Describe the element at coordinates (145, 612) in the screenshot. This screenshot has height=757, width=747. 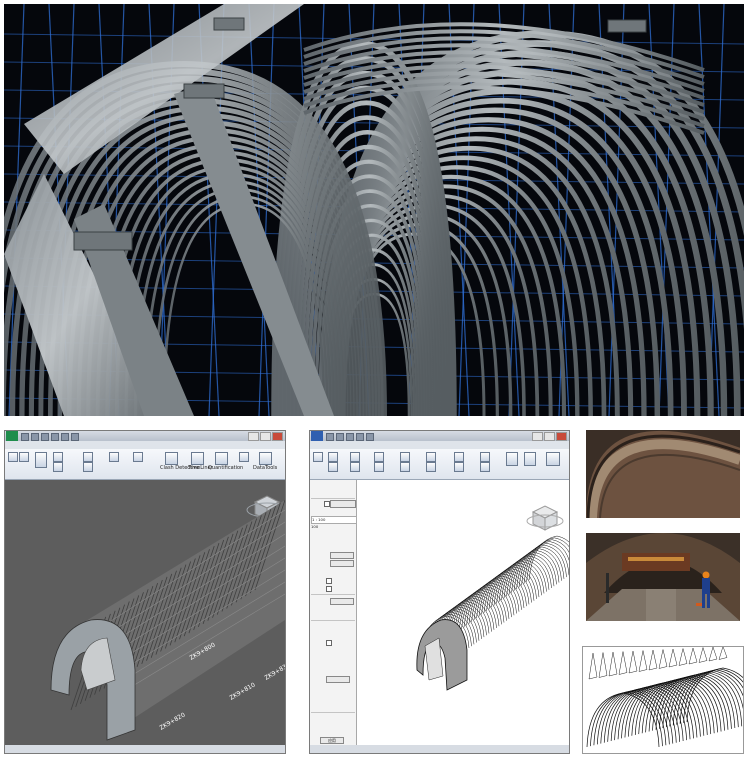
I see `navisworks-3d-viewport: ZK9+800 ZK9+810 ZK9+820 ZK9+830` at that location.